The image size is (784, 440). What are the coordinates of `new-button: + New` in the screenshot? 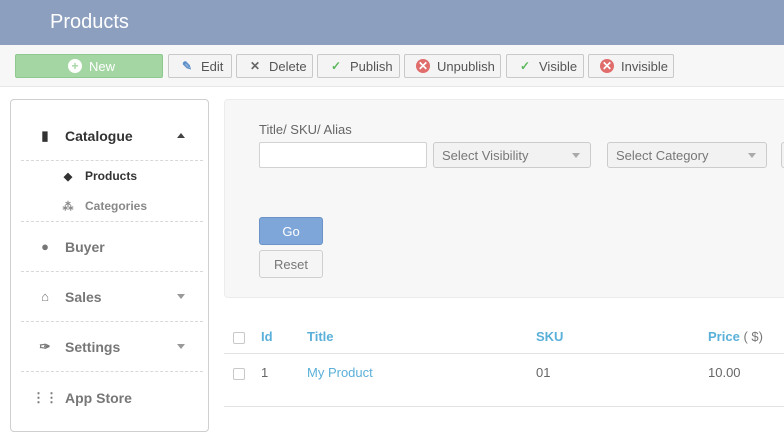 It's located at (89, 66).